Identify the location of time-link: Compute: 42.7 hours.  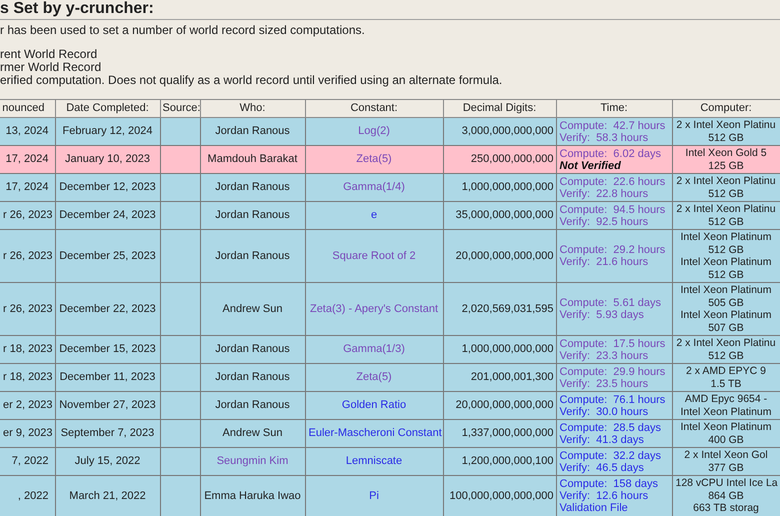
(613, 126).